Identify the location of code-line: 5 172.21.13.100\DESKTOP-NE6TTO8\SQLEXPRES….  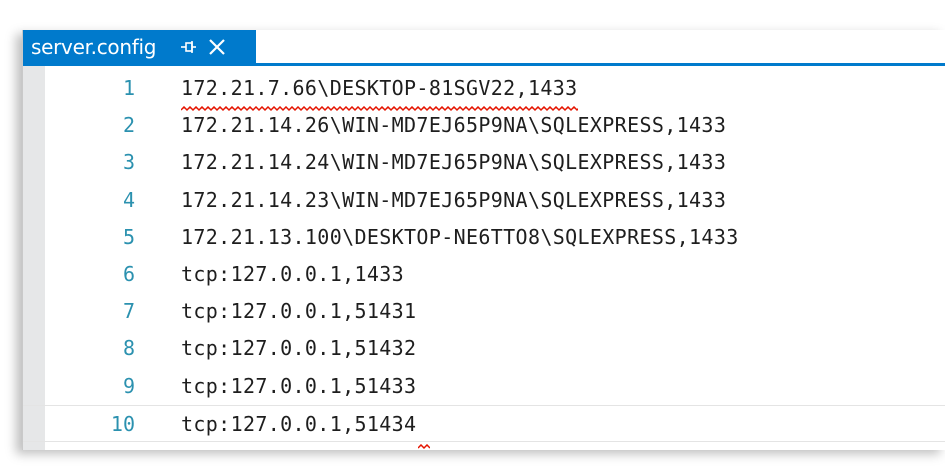
(484, 237).